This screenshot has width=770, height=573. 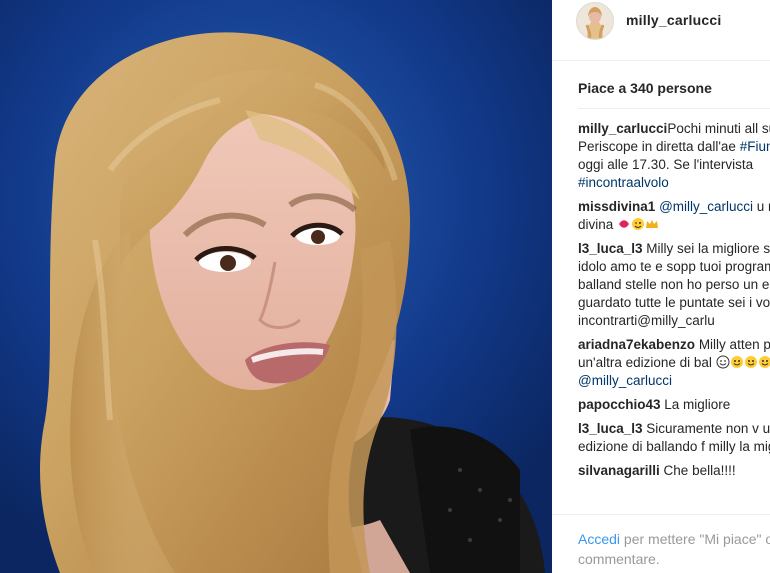 What do you see at coordinates (616, 206) in the screenshot?
I see `comment-username: missdivina1` at bounding box center [616, 206].